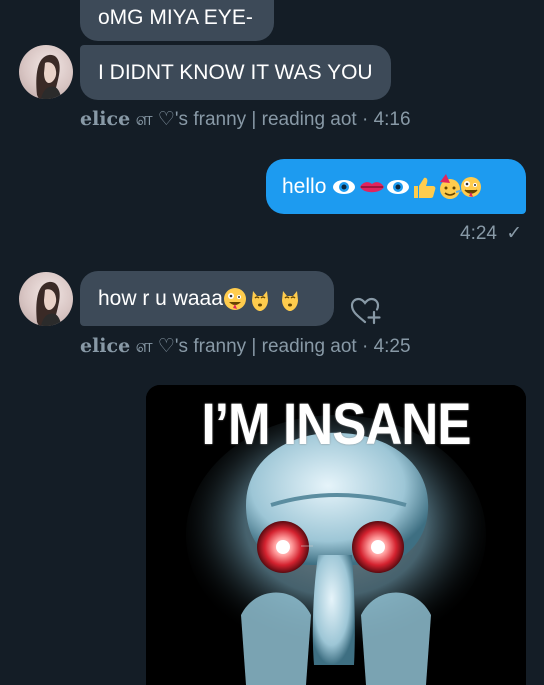 The height and width of the screenshot is (685, 544). I want to click on message-bubble: oMG MIYA EYE-, so click(177, 20).